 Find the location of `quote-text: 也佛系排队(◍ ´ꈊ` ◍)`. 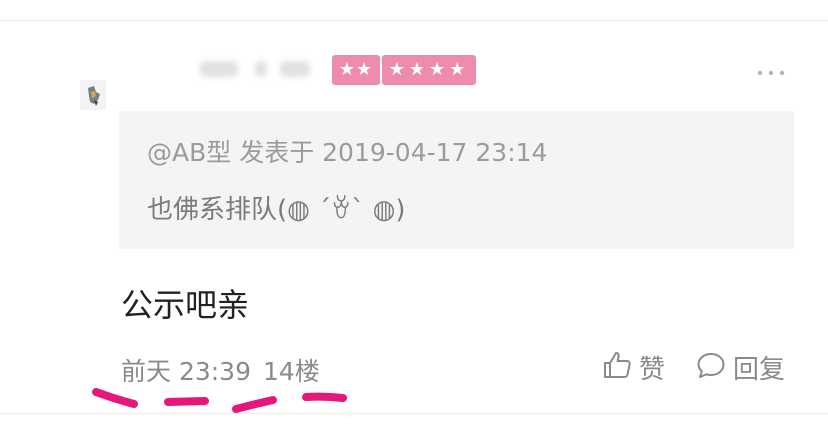

quote-text: 也佛系排队(◍ ´ꈊ` ◍) is located at coordinates (276, 210).